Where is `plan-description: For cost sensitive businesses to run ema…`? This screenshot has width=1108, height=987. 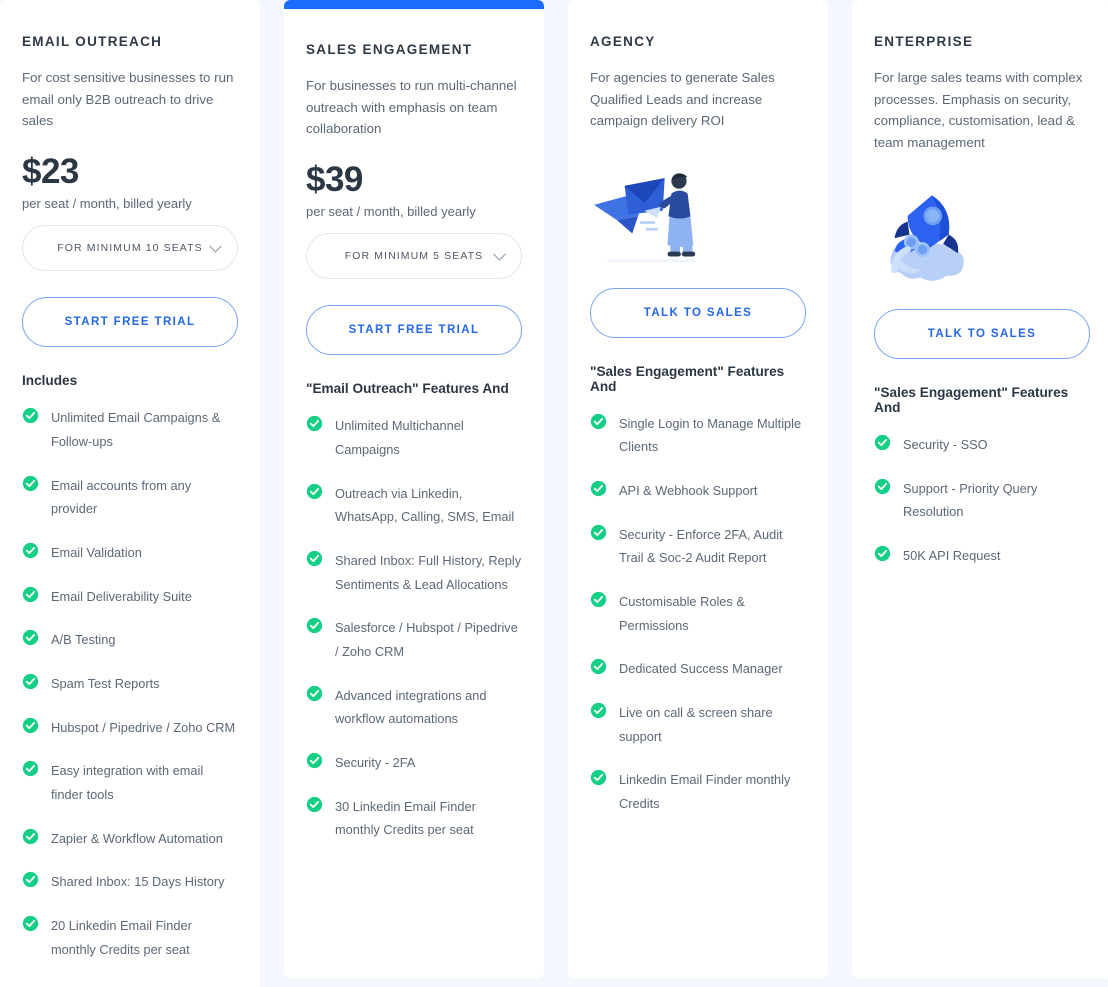 plan-description: For cost sensitive businesses to run ema… is located at coordinates (128, 99).